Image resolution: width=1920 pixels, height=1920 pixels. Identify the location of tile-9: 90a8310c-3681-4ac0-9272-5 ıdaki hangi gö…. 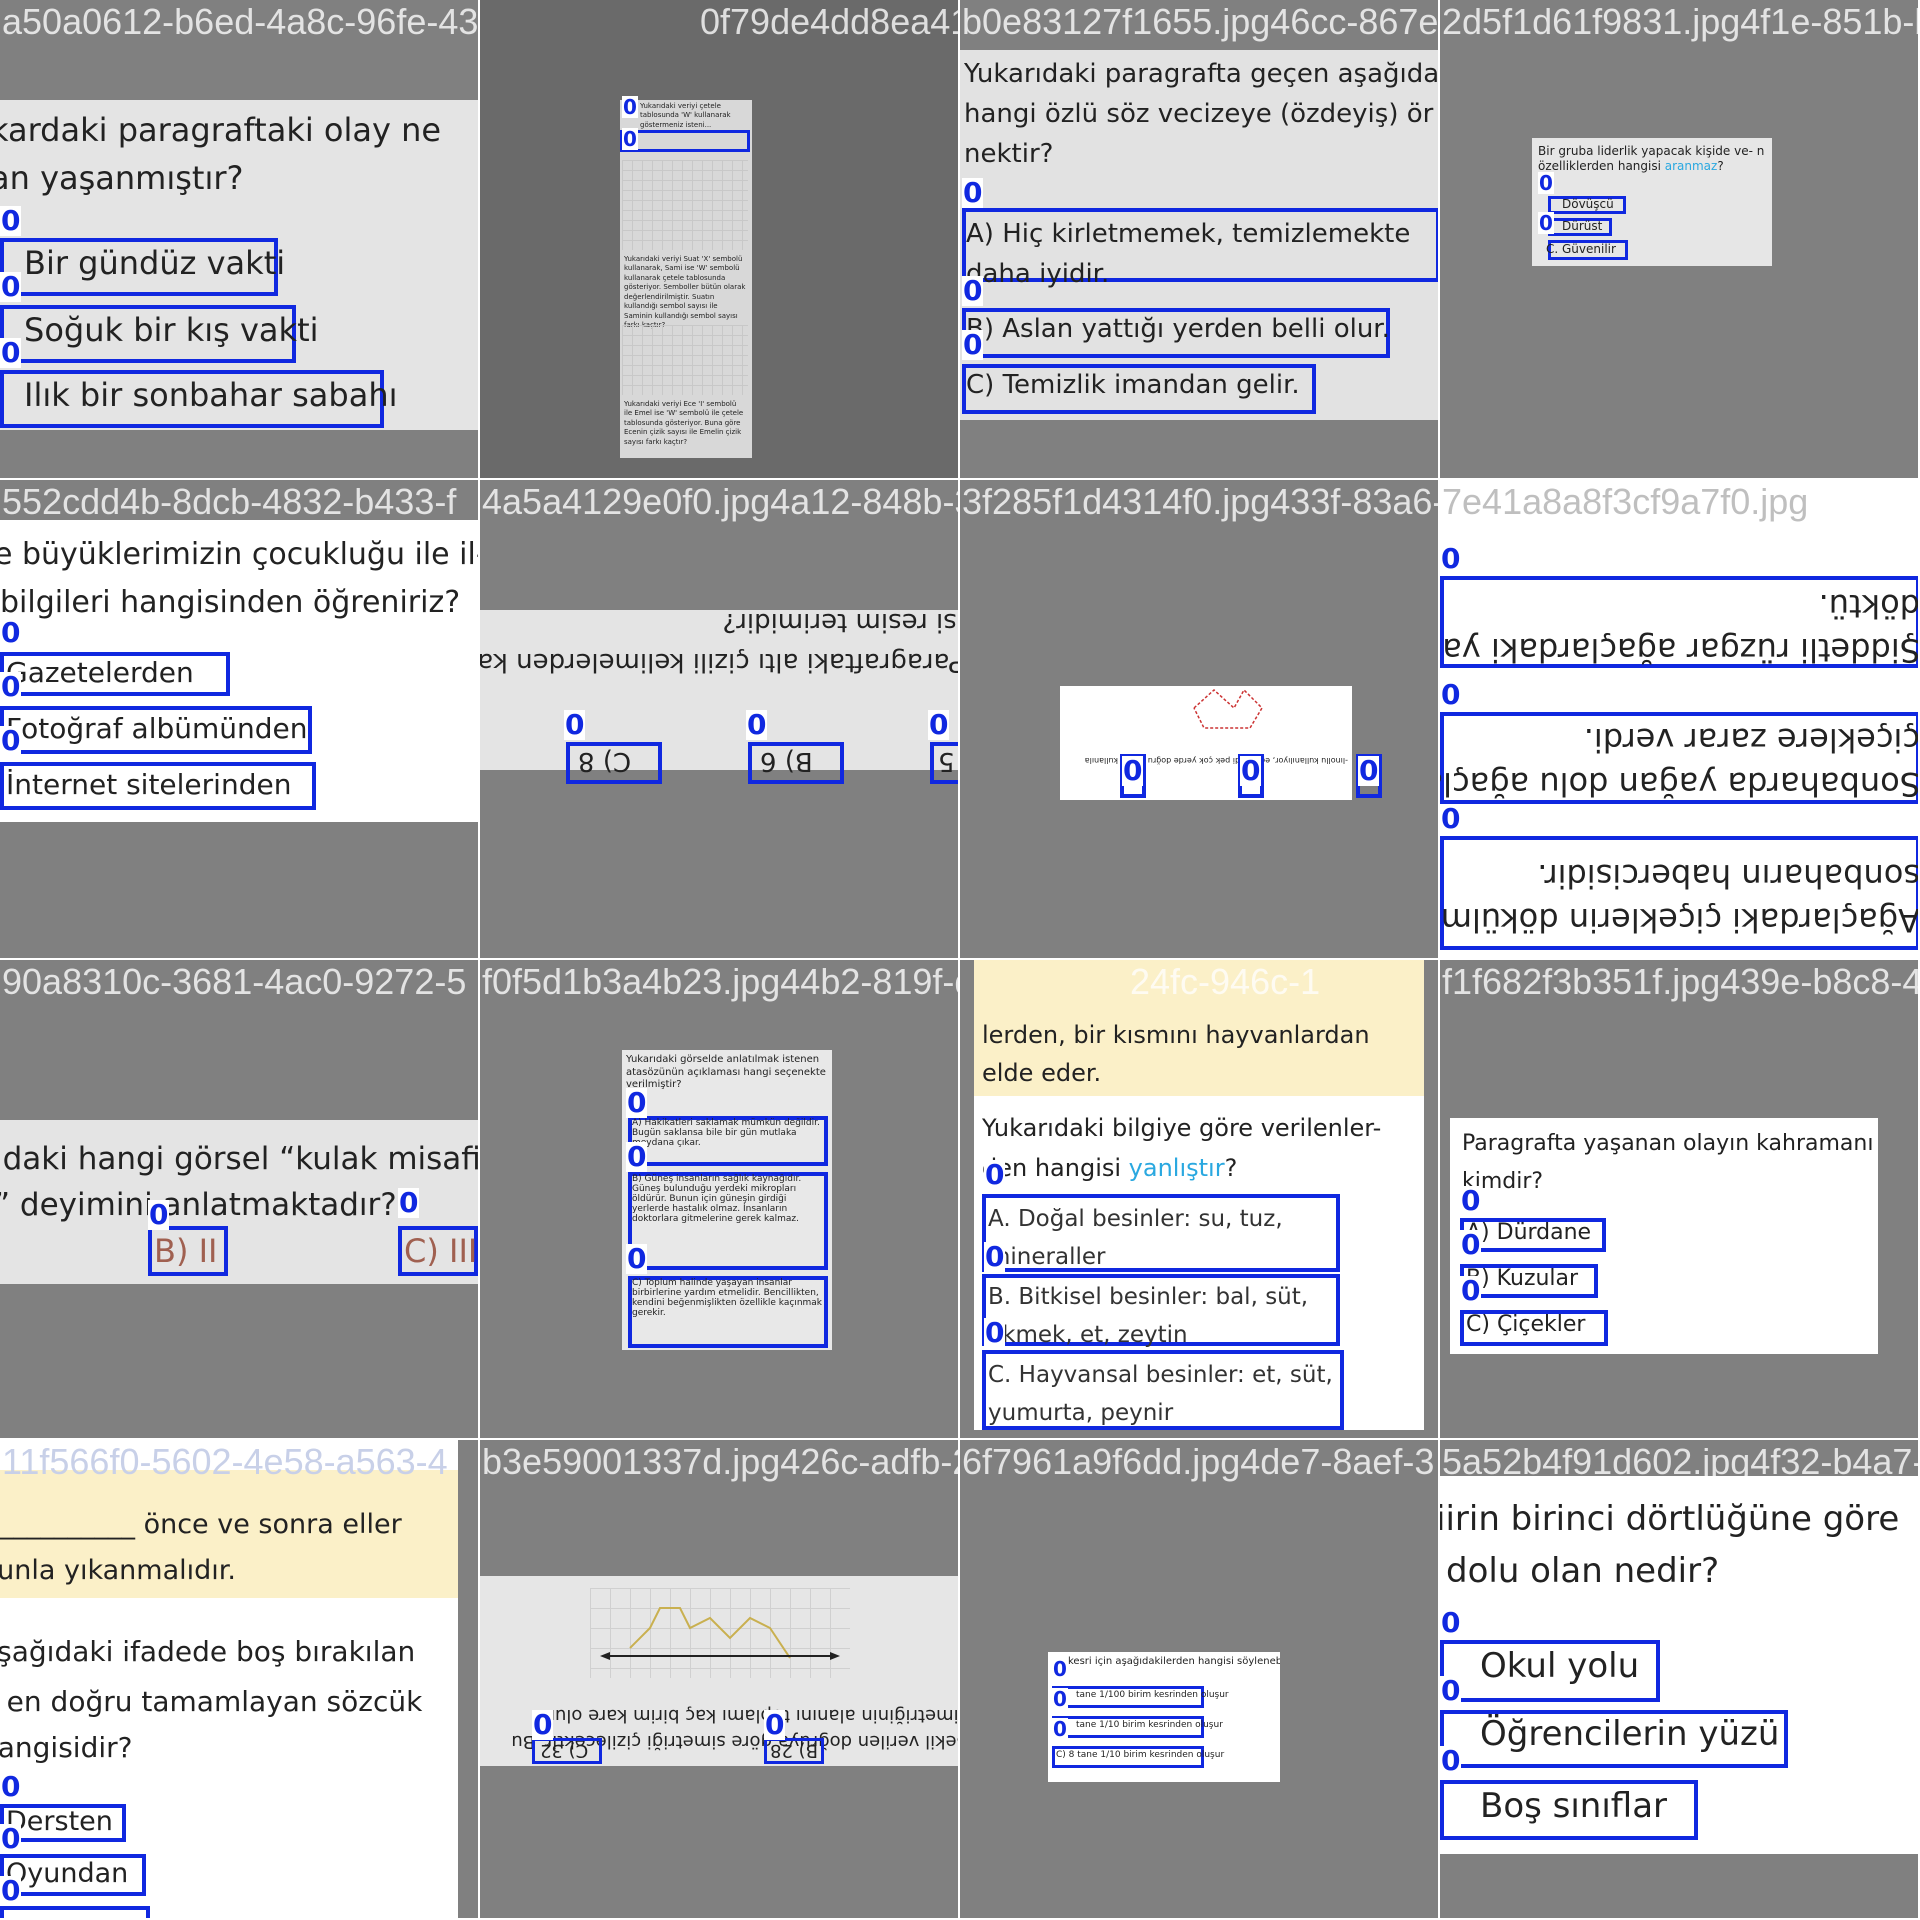
(239, 1199).